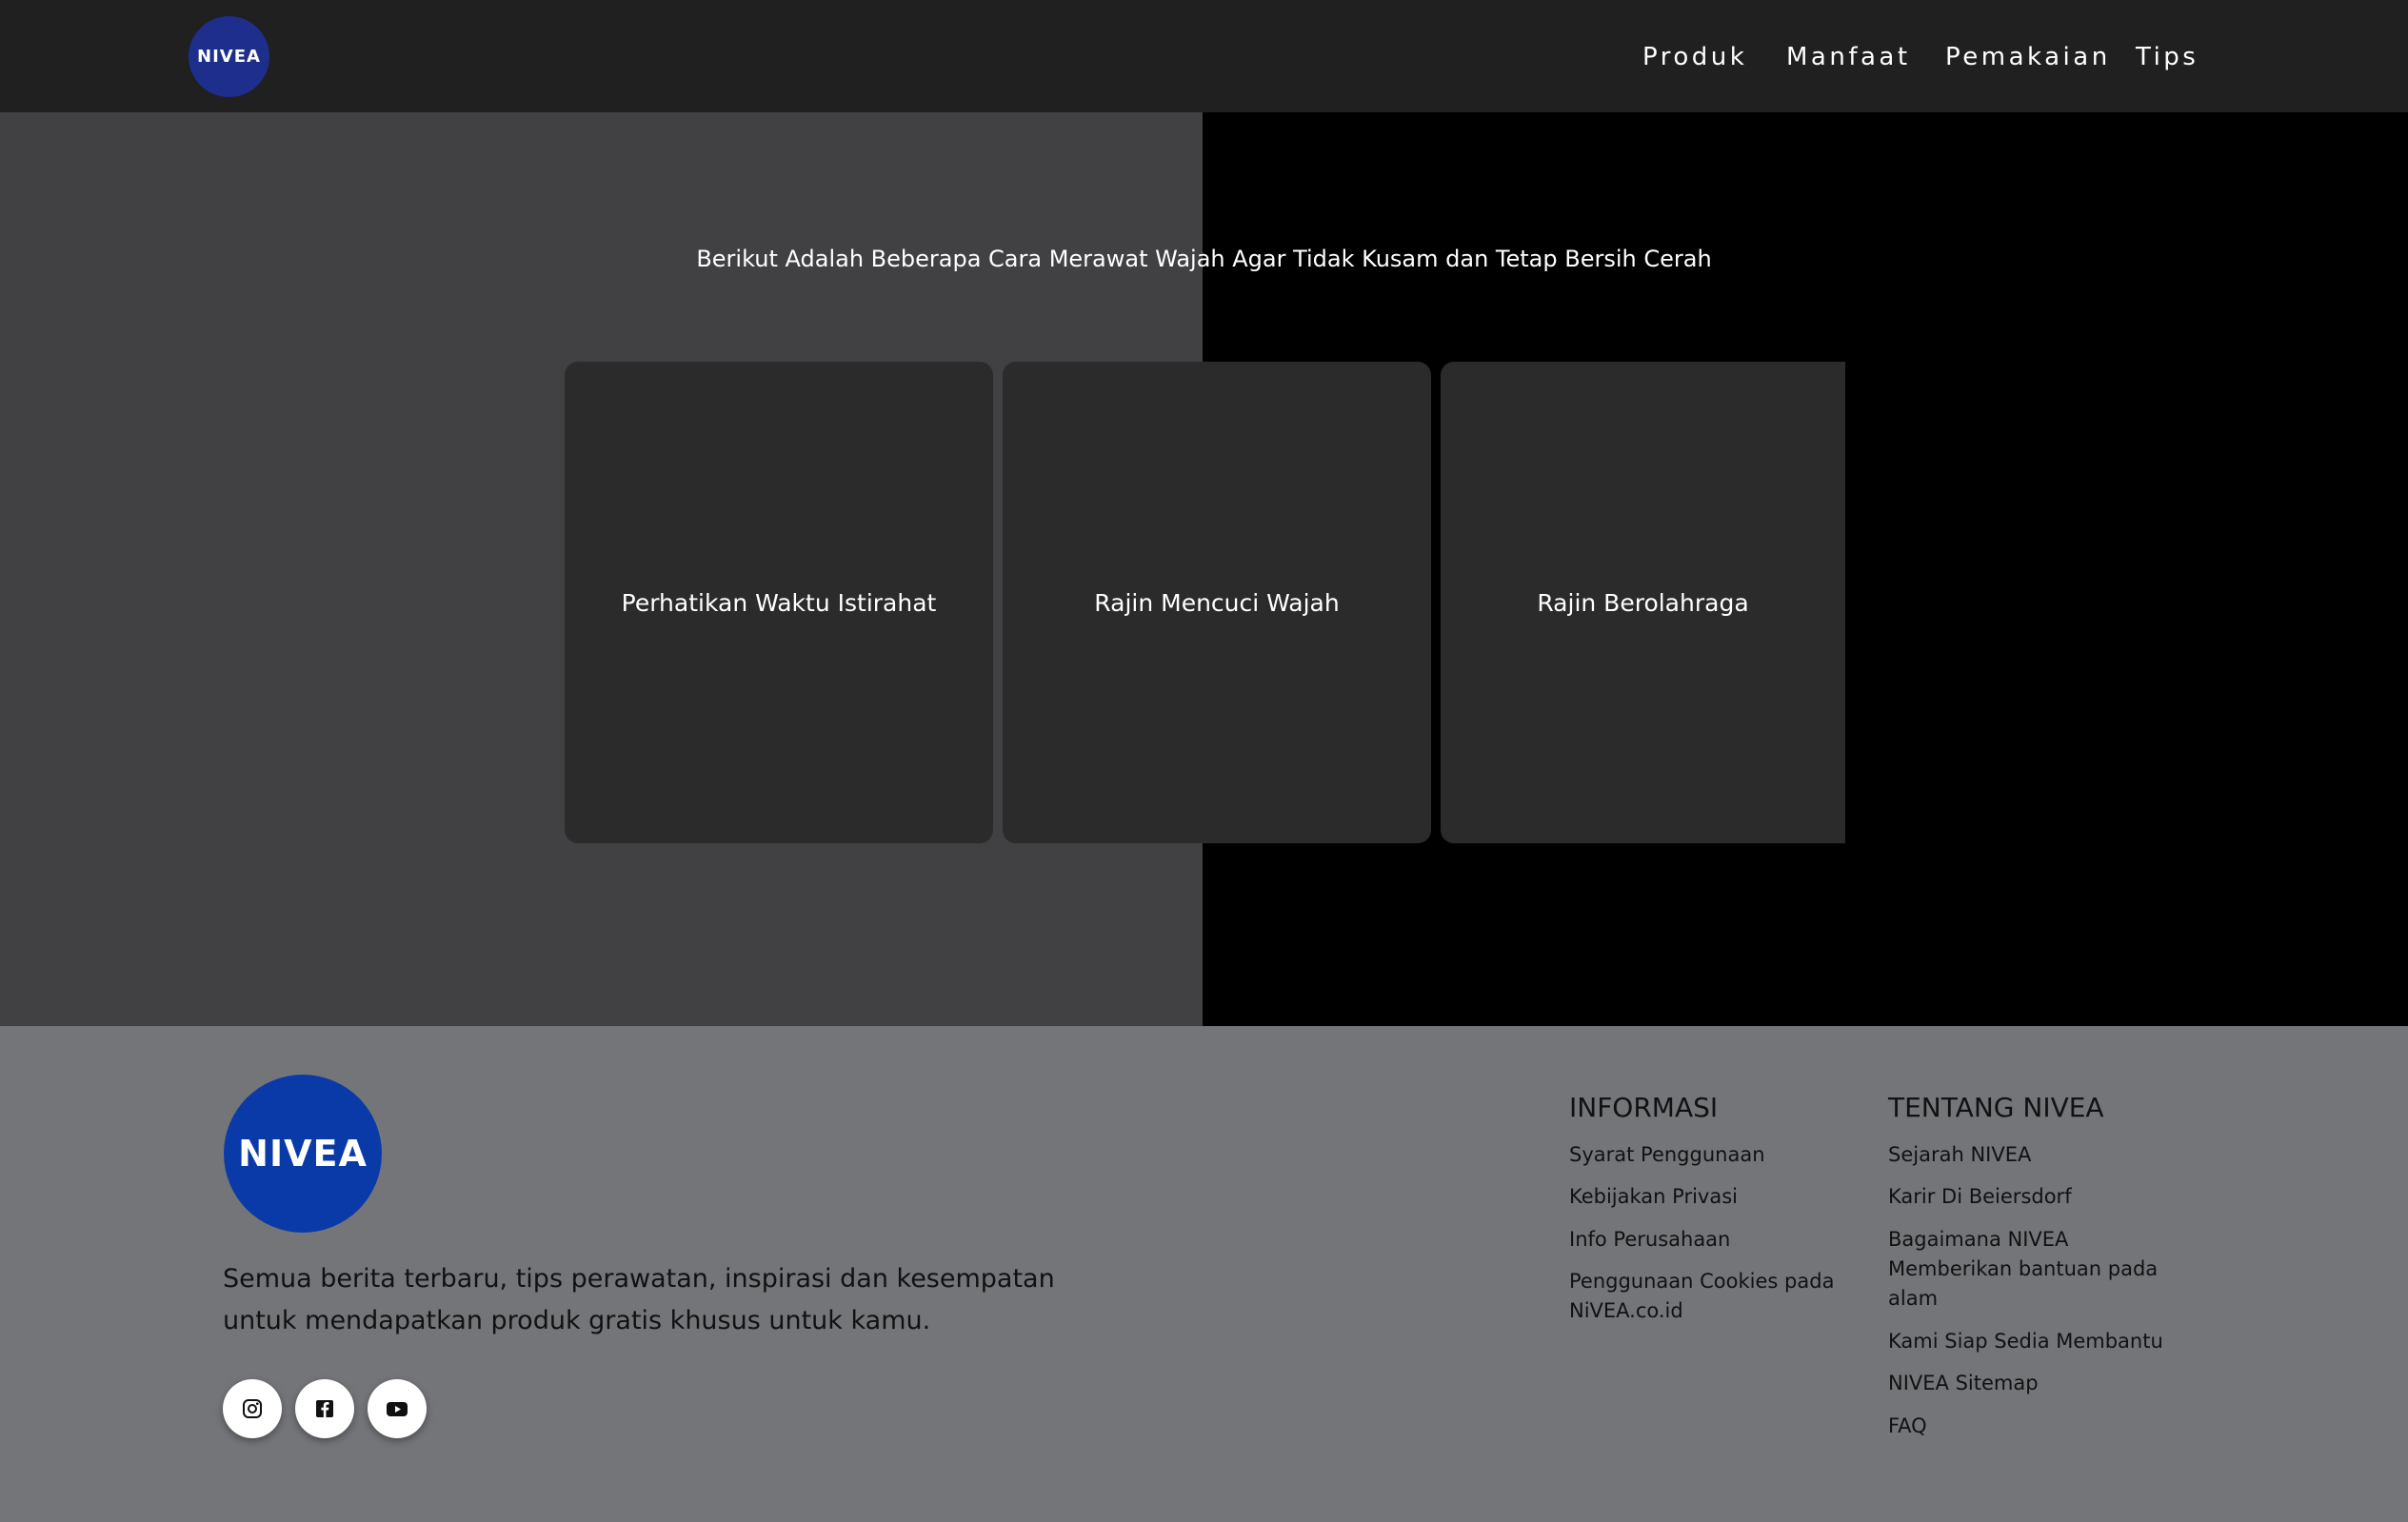 The image size is (2408, 1522). I want to click on tip-card-label: Rajin Berolahraga, so click(1643, 602).